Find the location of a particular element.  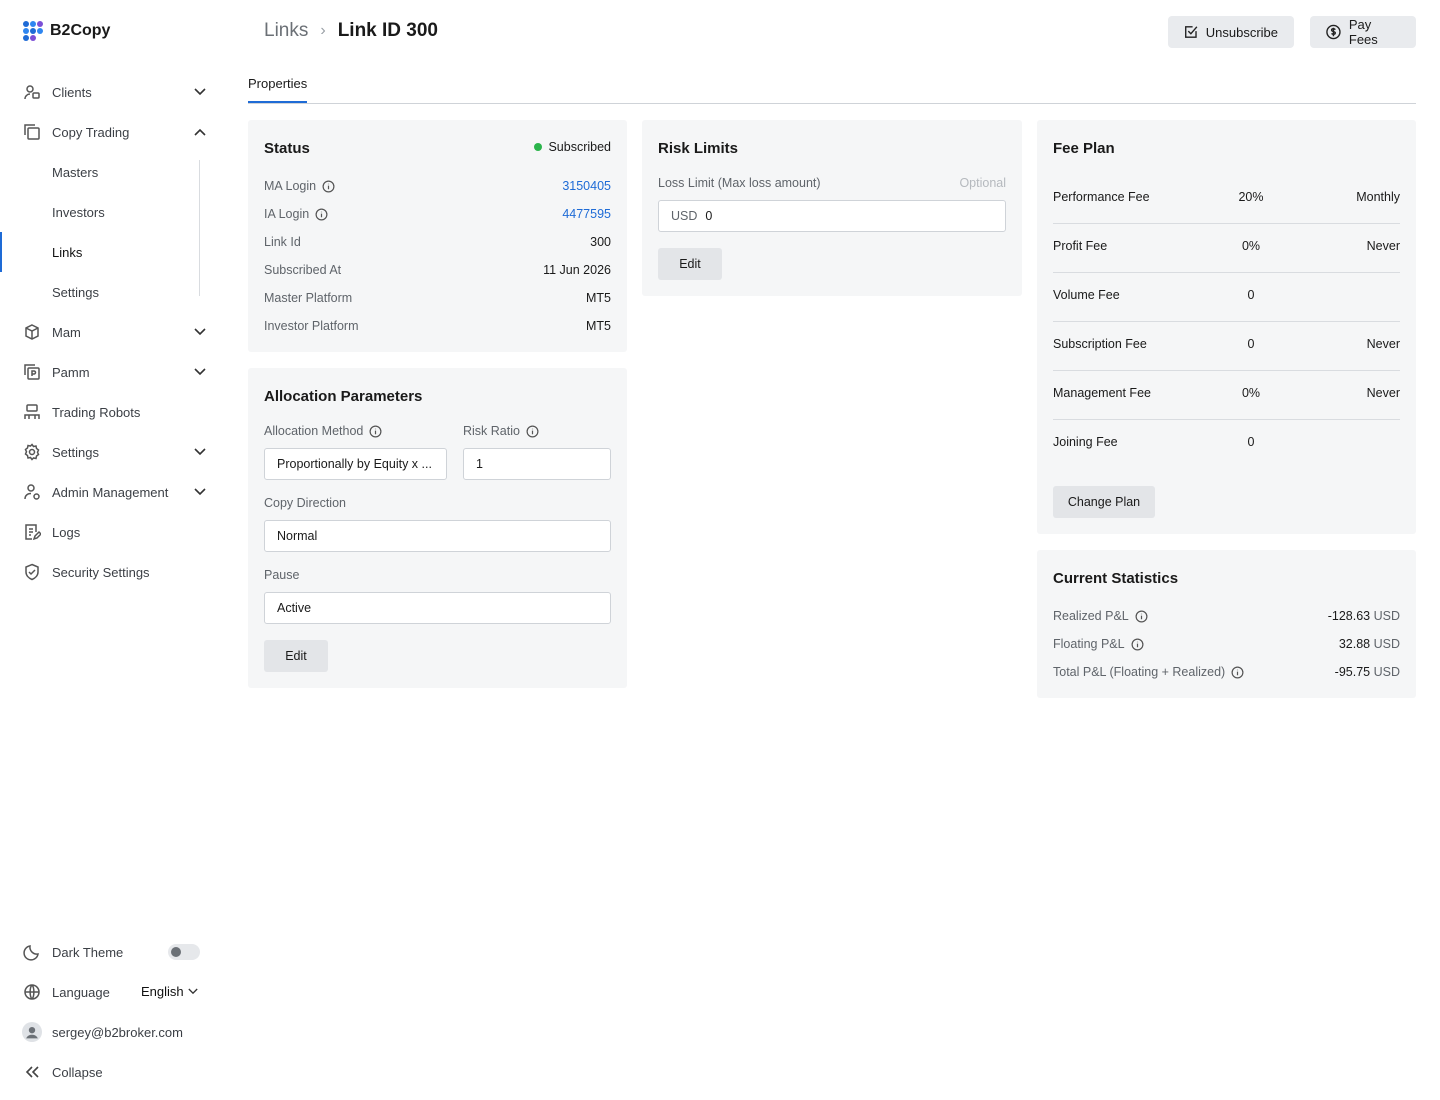

optional-hint: Optional is located at coordinates (982, 183).